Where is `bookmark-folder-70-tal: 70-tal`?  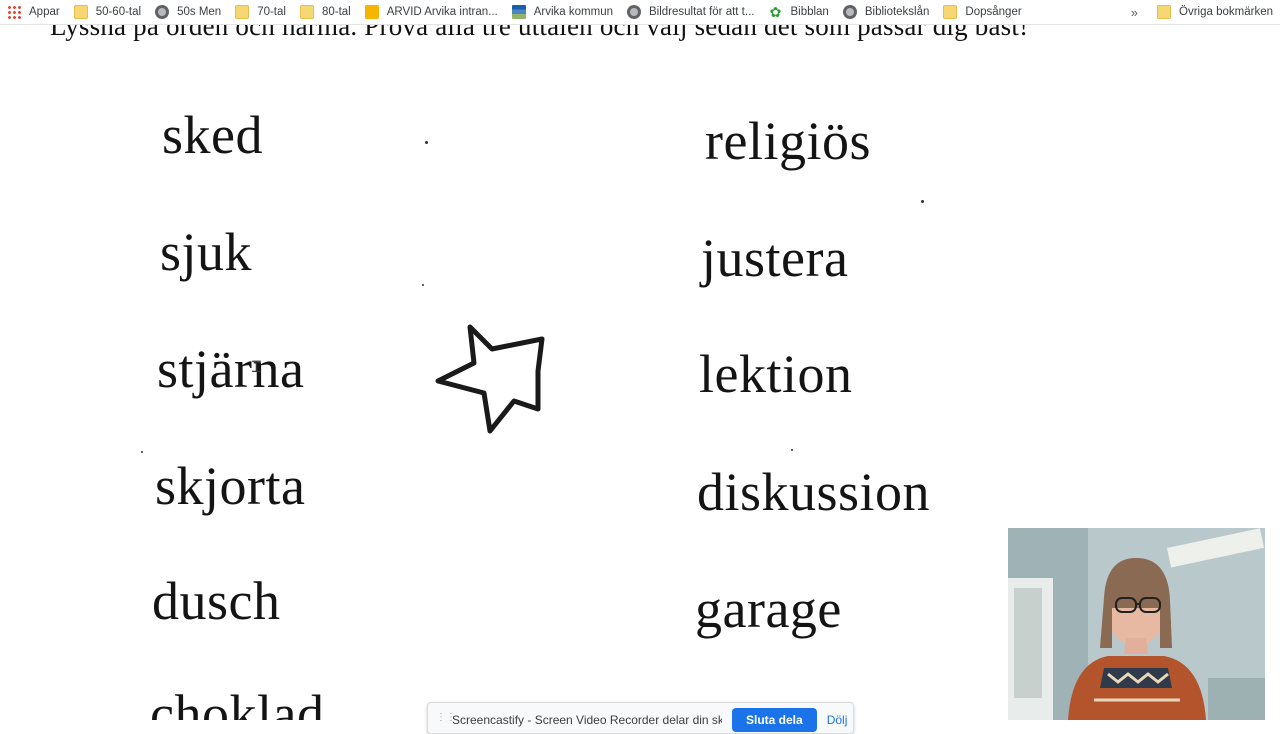
bookmark-folder-70-tal: 70-tal is located at coordinates (260, 12).